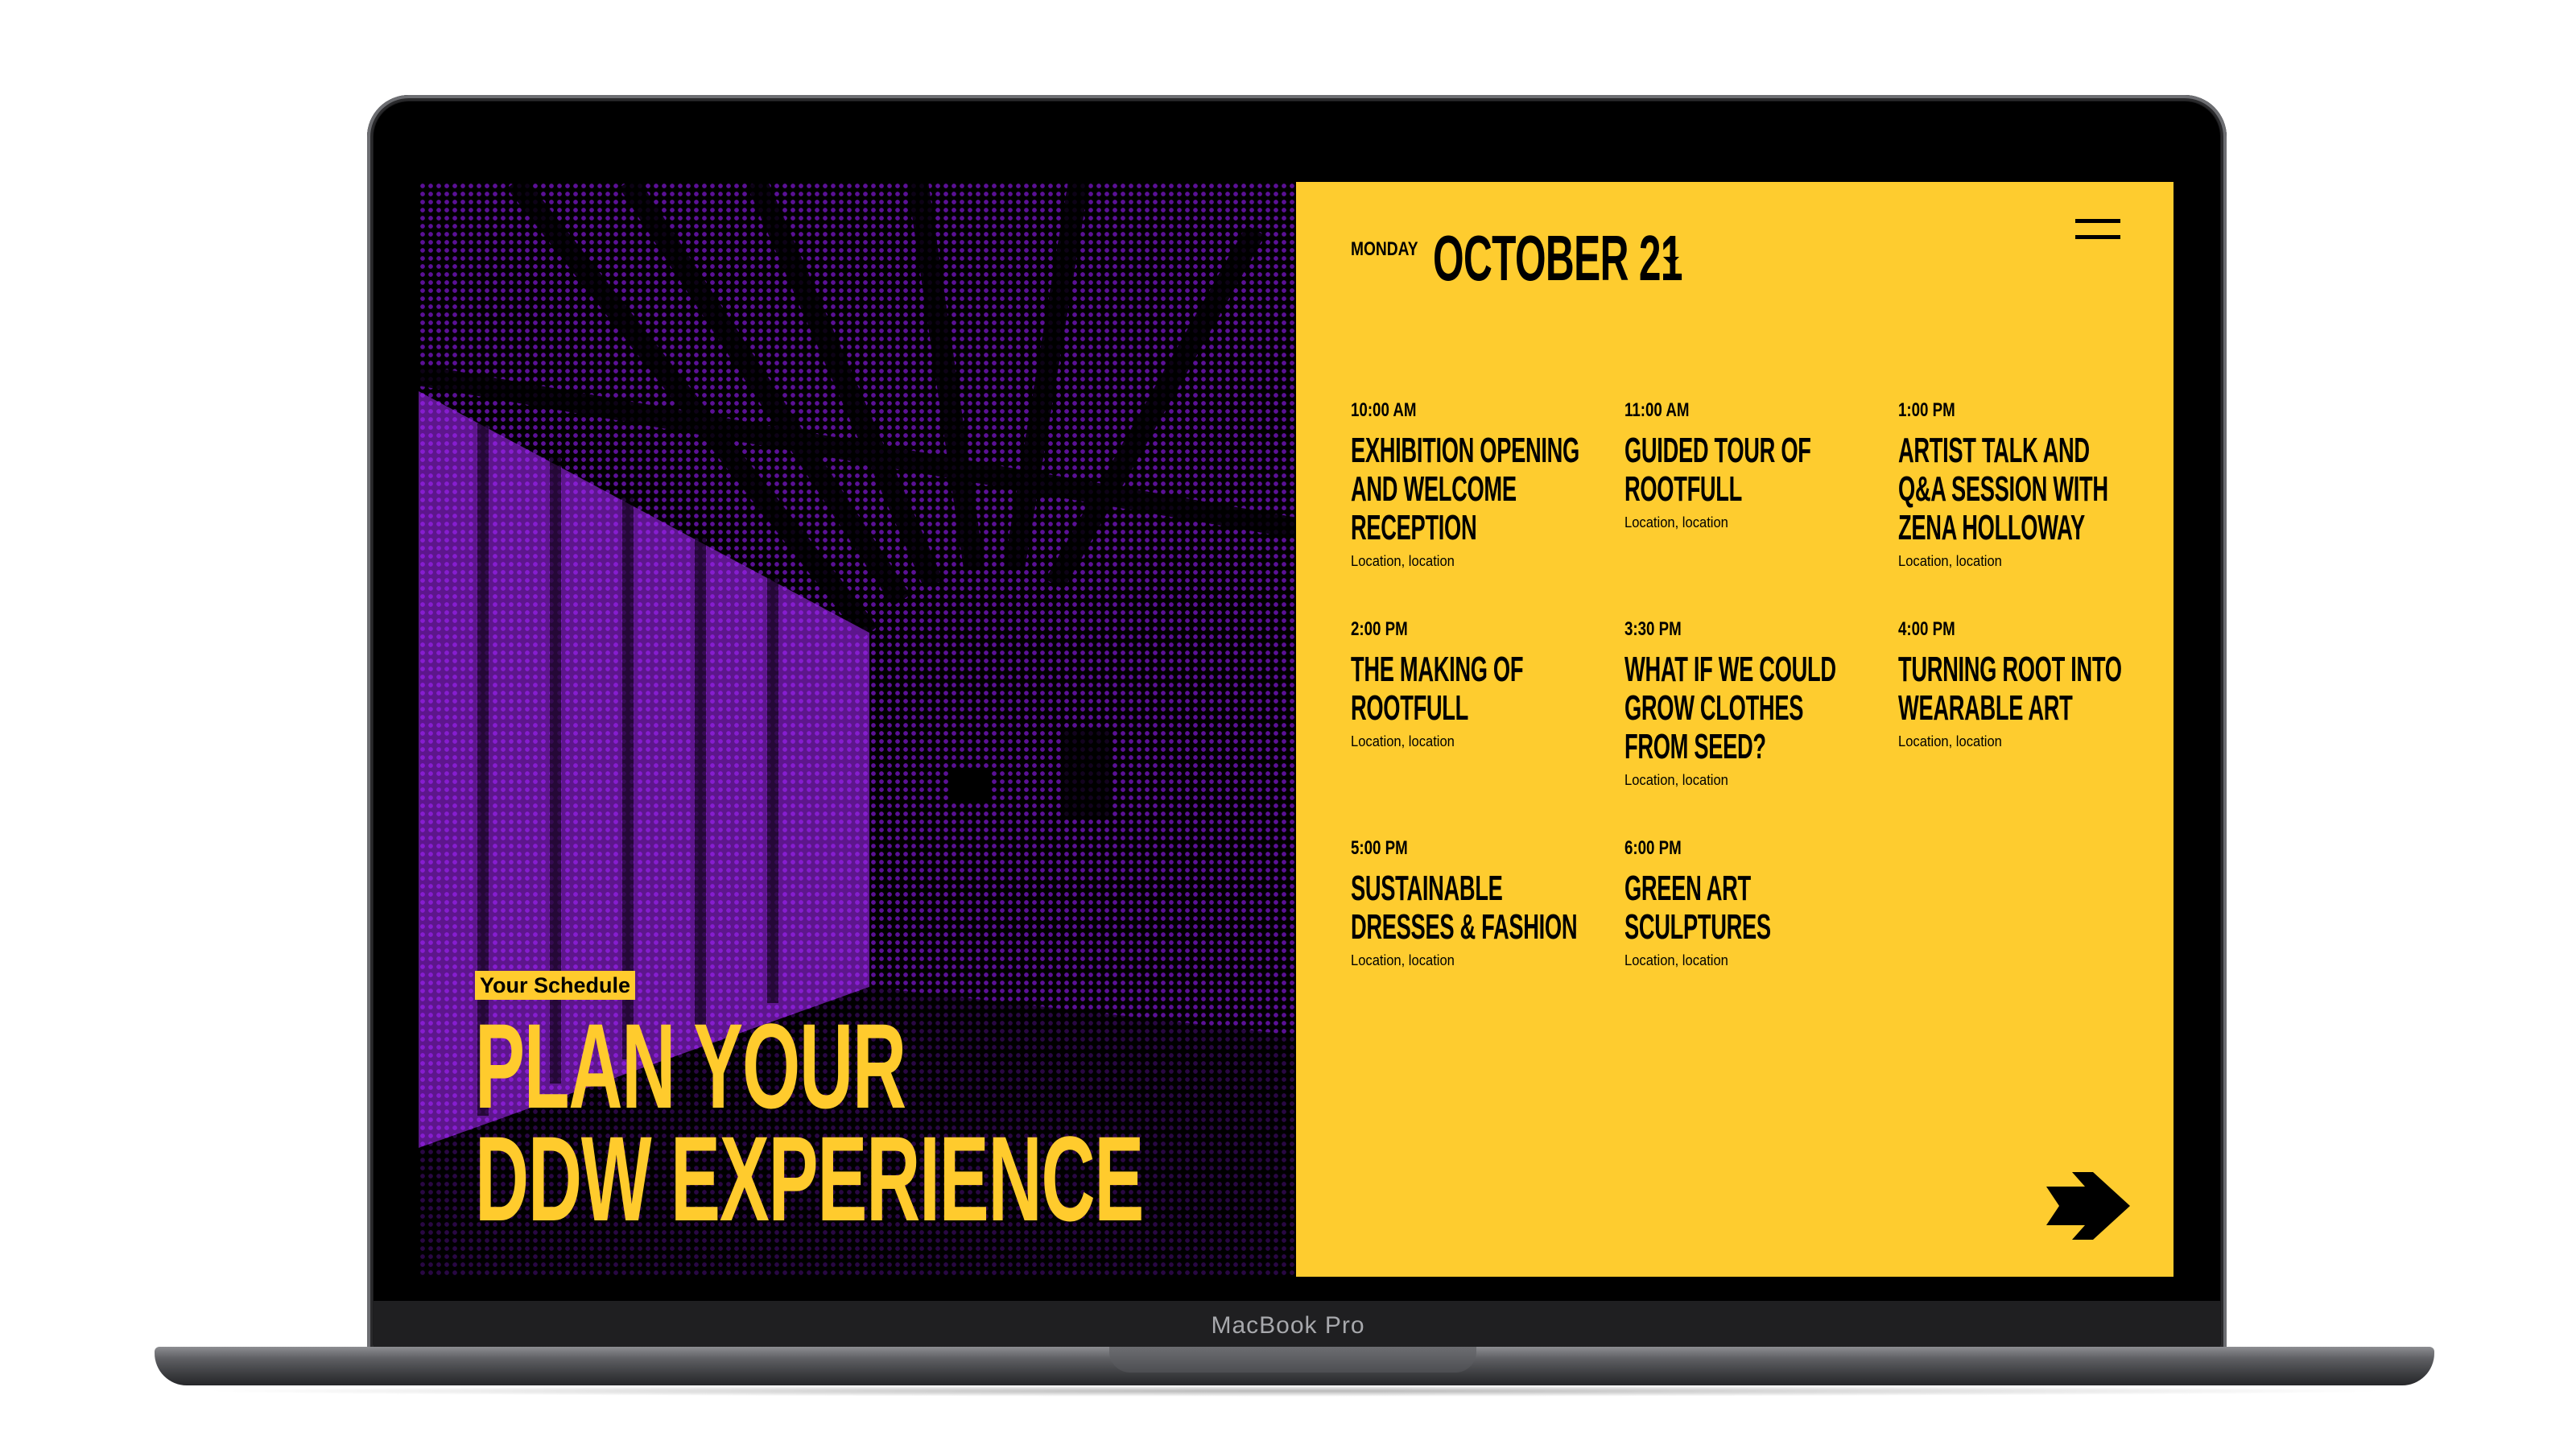  What do you see at coordinates (1653, 848) in the screenshot?
I see `event-time: 6:00 PM` at bounding box center [1653, 848].